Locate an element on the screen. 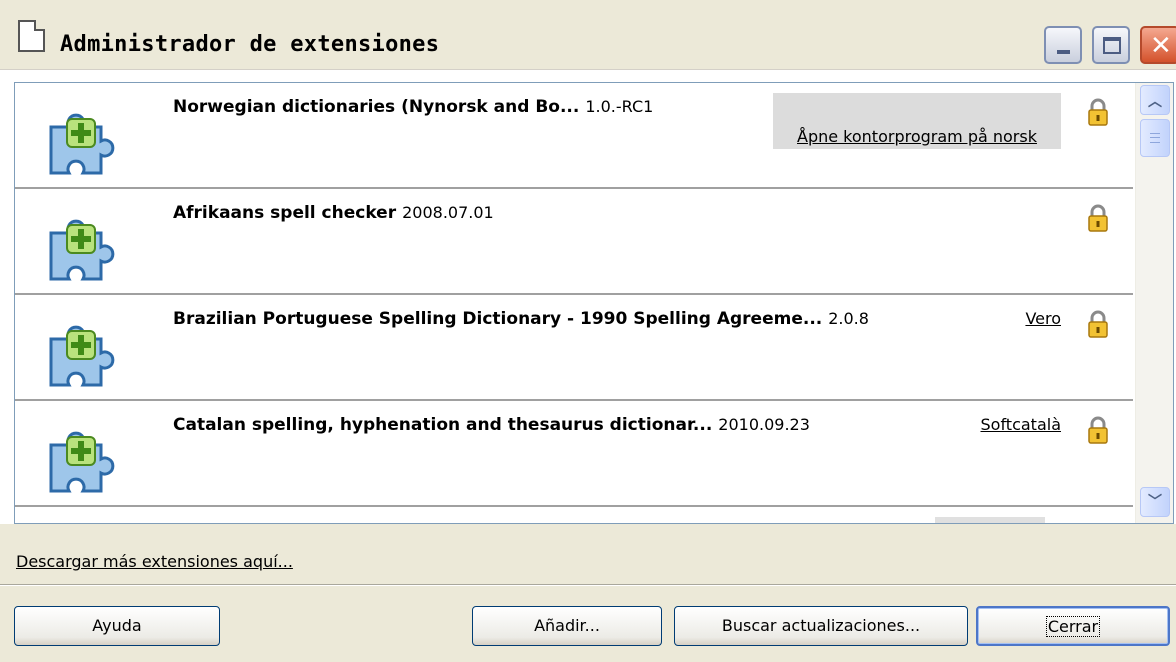 The image size is (1176, 662). minimize-button is located at coordinates (1063, 45).